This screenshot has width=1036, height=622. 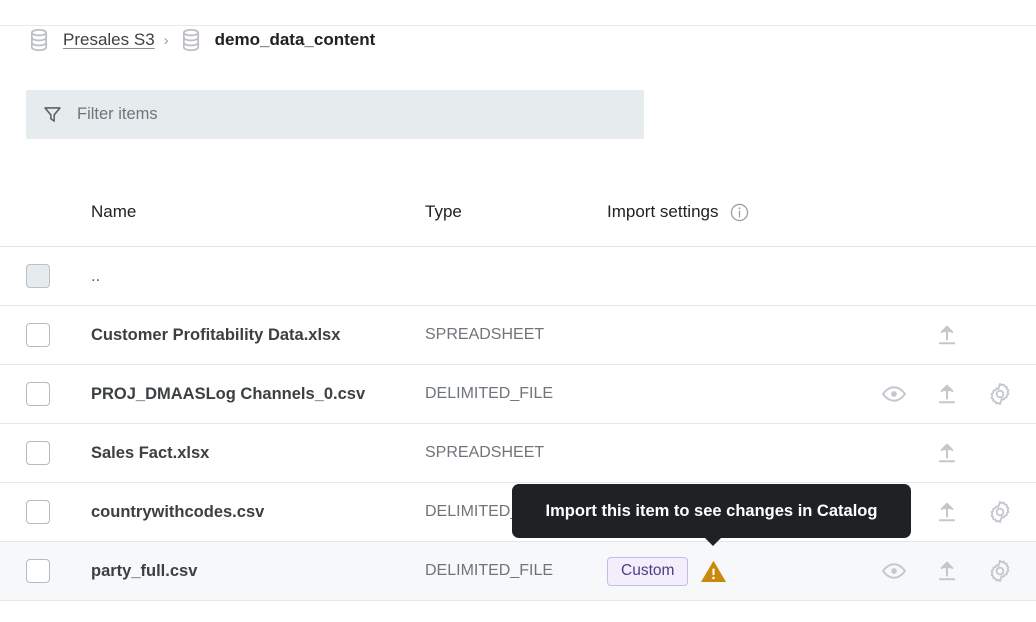 I want to click on row-name: party_full.csv, so click(x=144, y=570).